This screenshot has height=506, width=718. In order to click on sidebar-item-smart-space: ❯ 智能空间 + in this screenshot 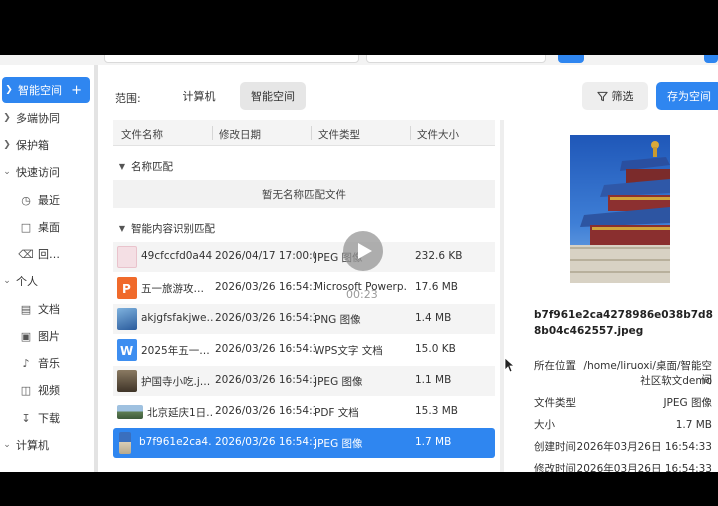, I will do `click(46, 90)`.